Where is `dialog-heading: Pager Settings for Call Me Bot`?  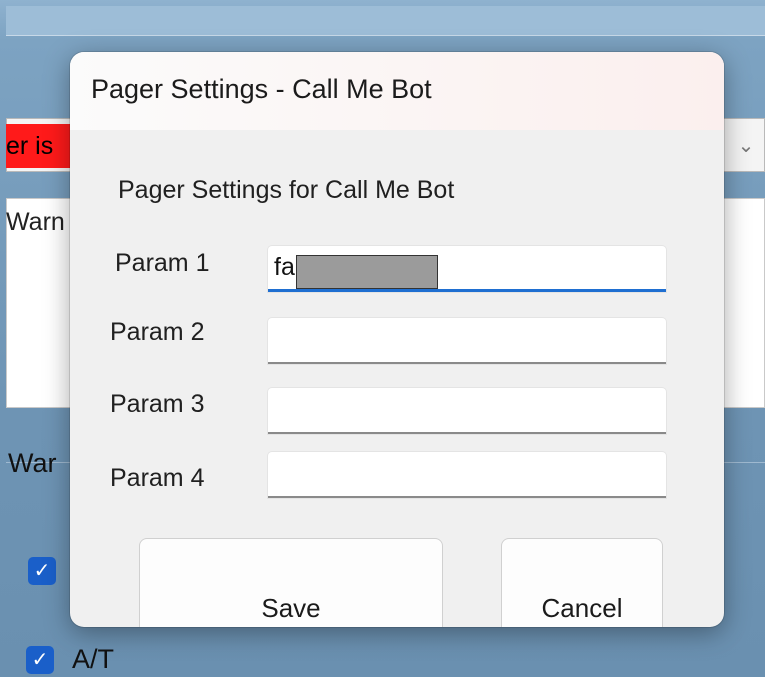
dialog-heading: Pager Settings for Call Me Bot is located at coordinates (286, 190).